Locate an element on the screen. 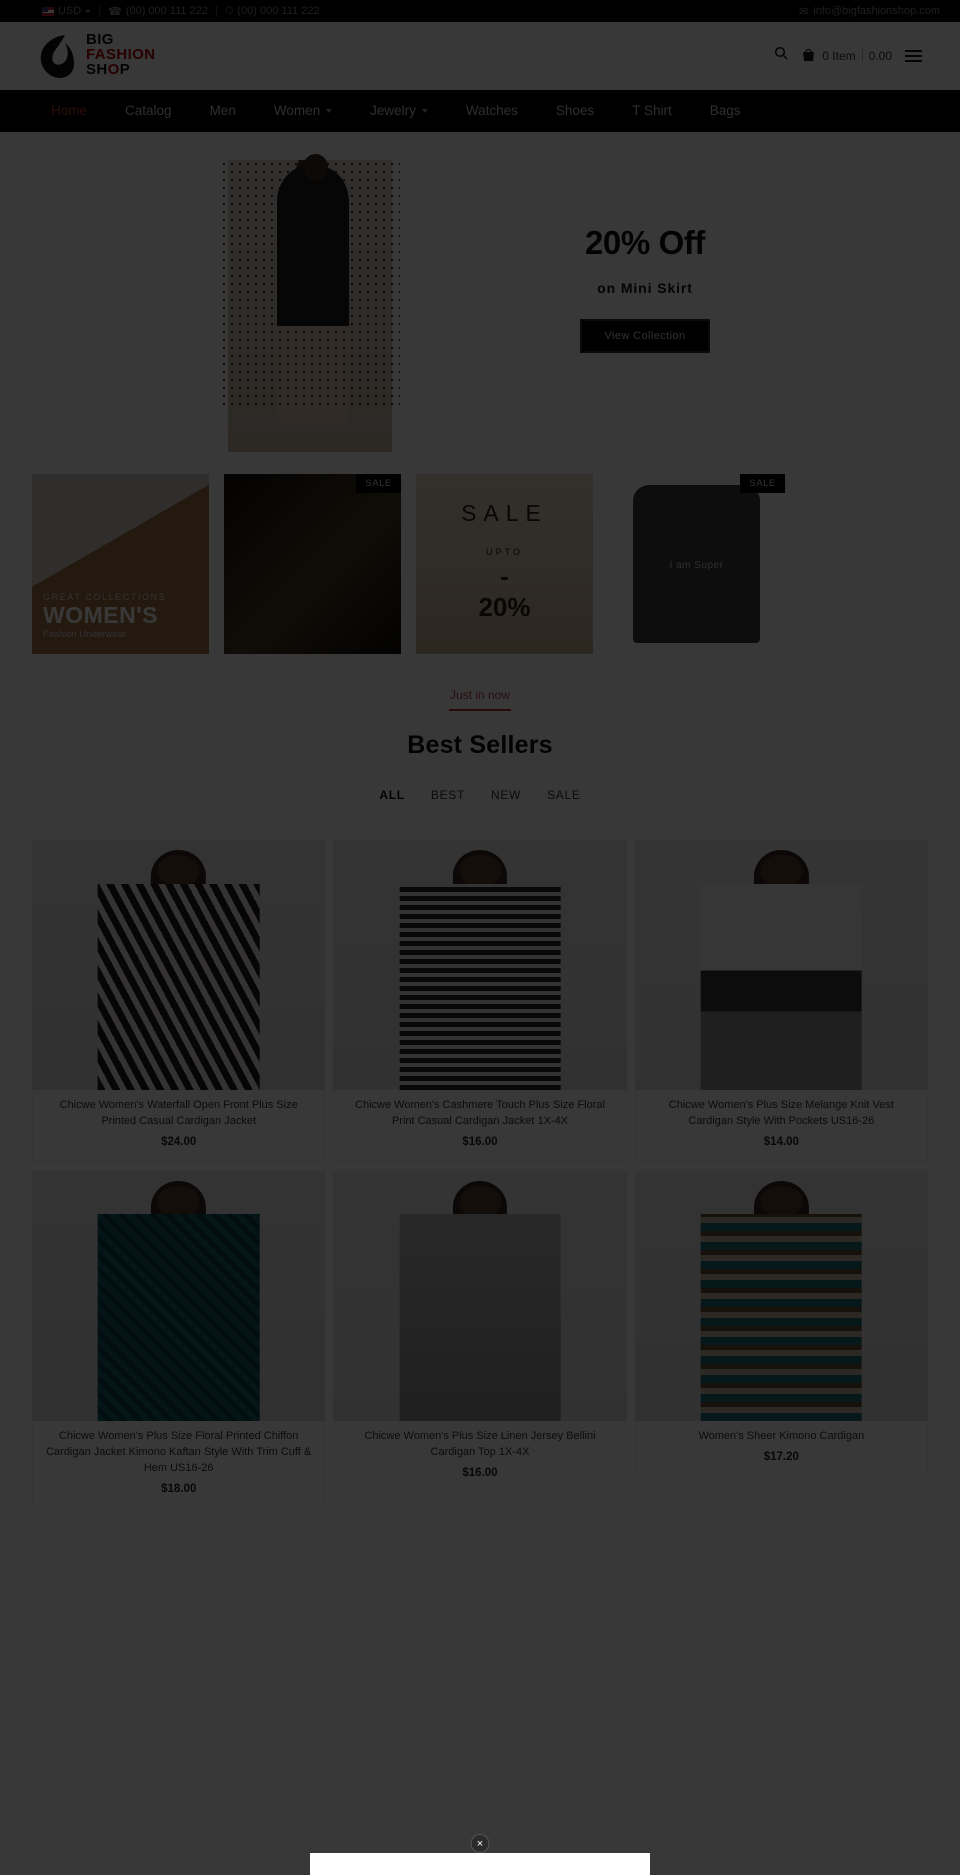 Image resolution: width=960 pixels, height=1875 pixels. nav-link-home: Home is located at coordinates (69, 110).